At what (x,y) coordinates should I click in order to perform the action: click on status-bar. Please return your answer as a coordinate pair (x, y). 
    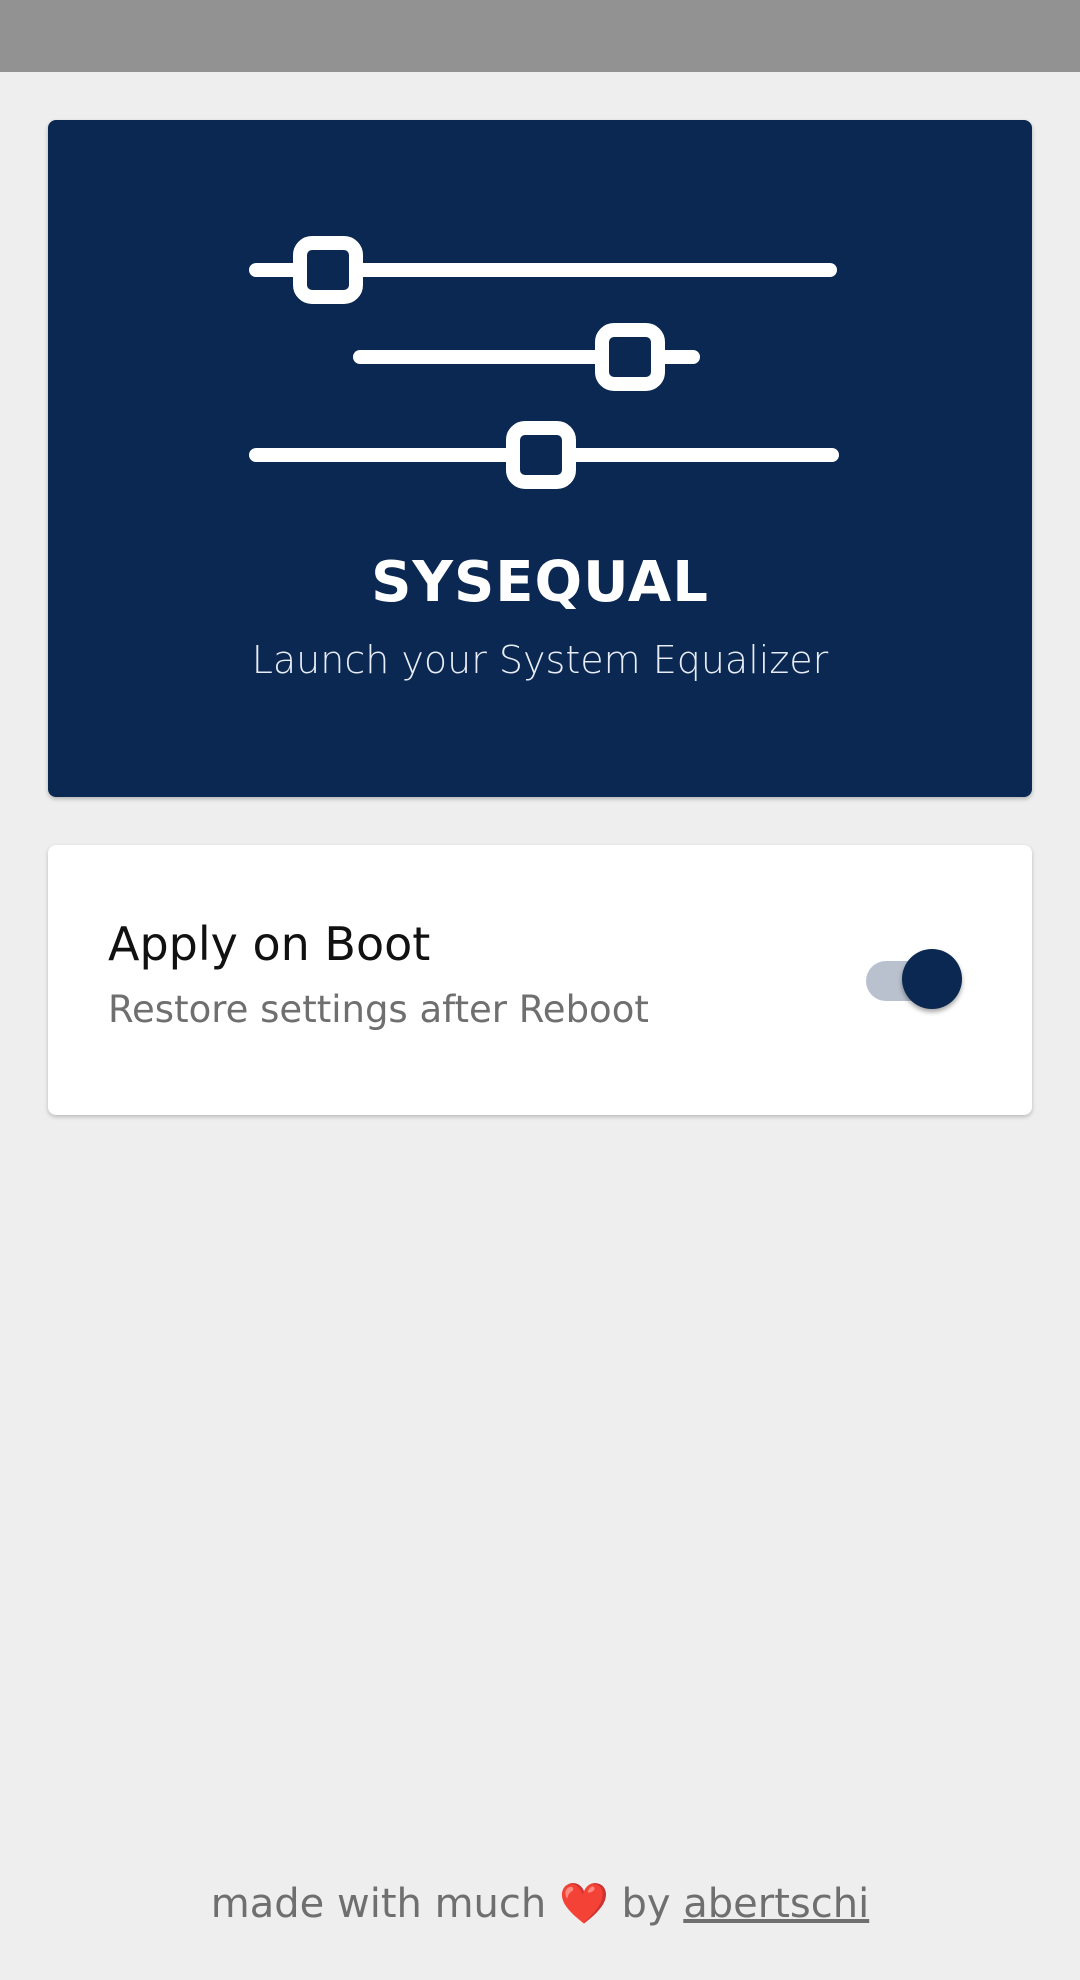
    Looking at the image, I should click on (540, 36).